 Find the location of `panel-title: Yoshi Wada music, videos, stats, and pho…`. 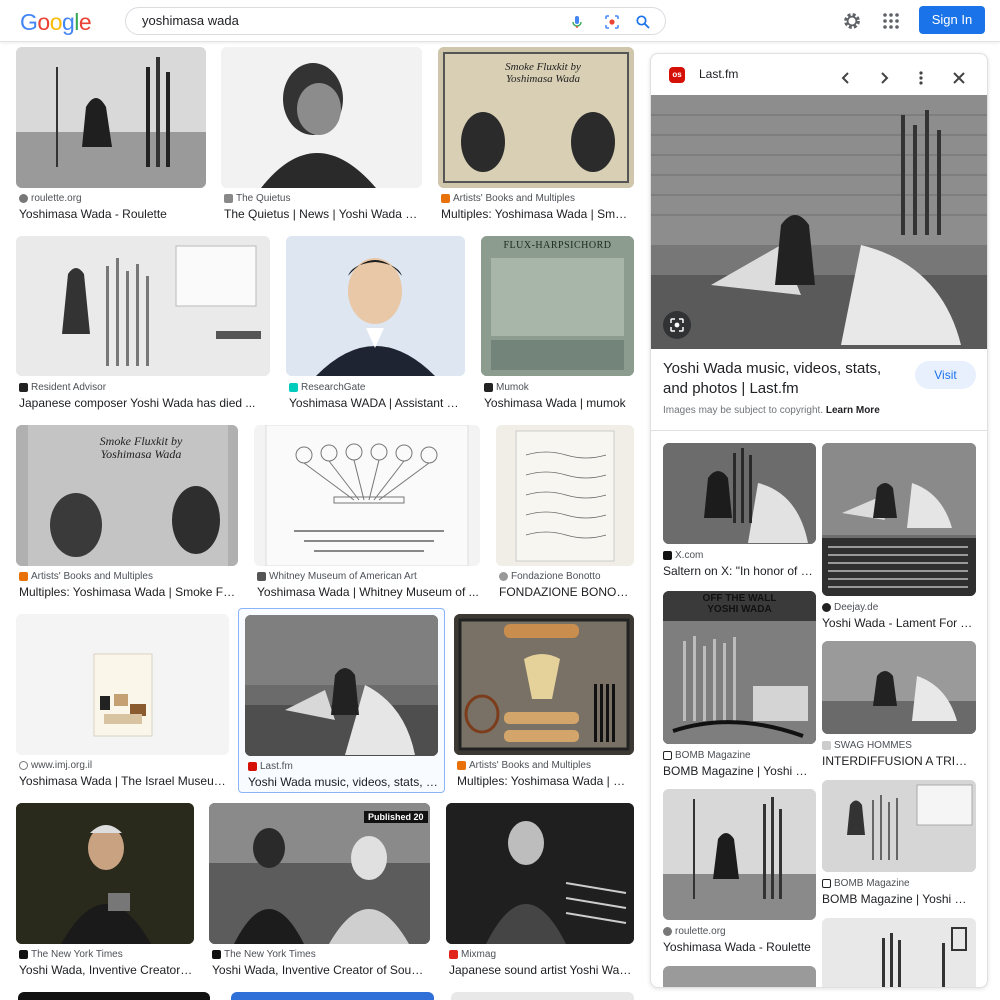

panel-title: Yoshi Wada music, videos, stats, and pho… is located at coordinates (783, 379).